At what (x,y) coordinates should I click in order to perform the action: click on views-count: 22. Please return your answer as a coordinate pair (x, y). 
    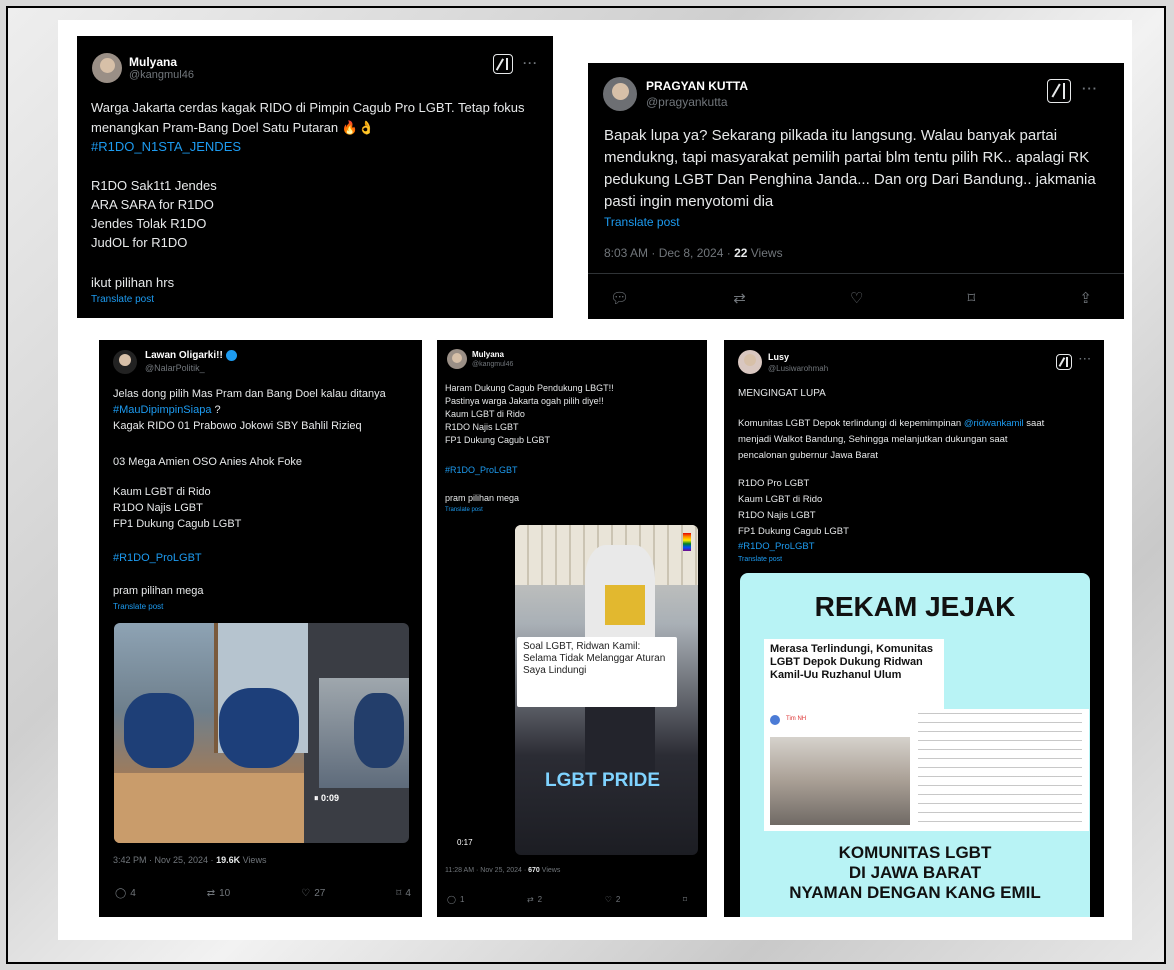
    Looking at the image, I should click on (741, 253).